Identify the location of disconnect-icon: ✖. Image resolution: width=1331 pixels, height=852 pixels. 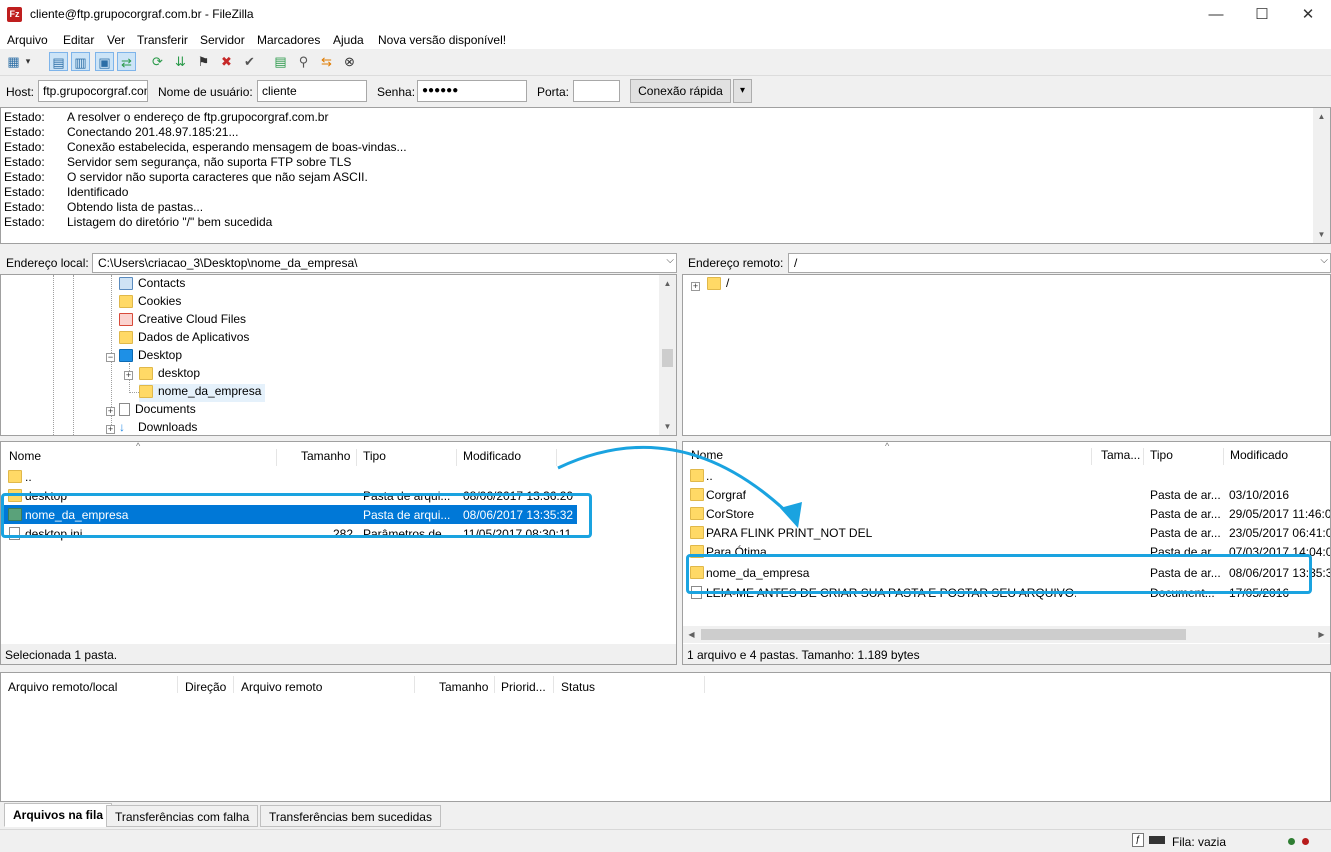
(226, 61).